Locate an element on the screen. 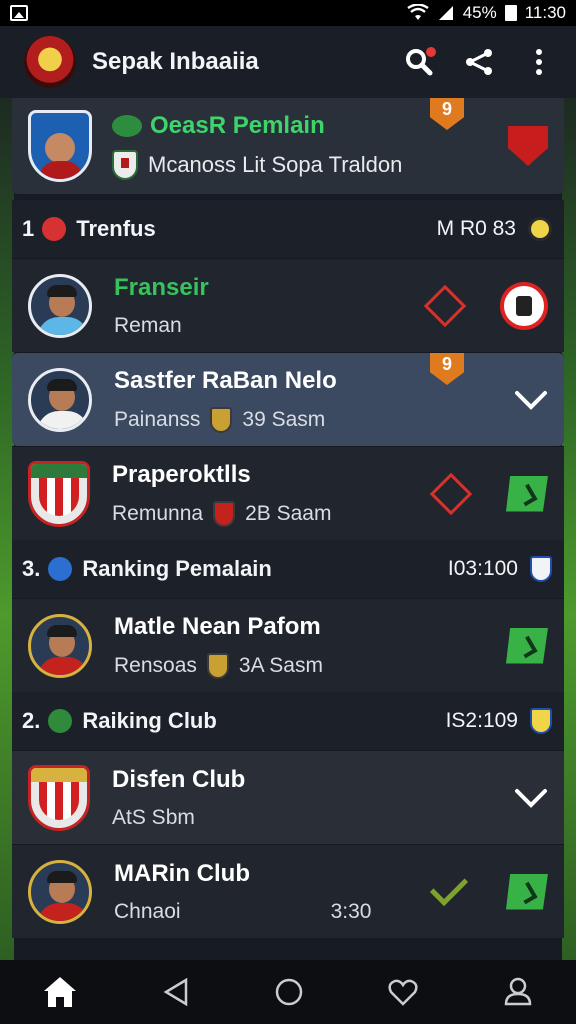 The image size is (576, 1024). featured-player-shield is located at coordinates (60, 146).